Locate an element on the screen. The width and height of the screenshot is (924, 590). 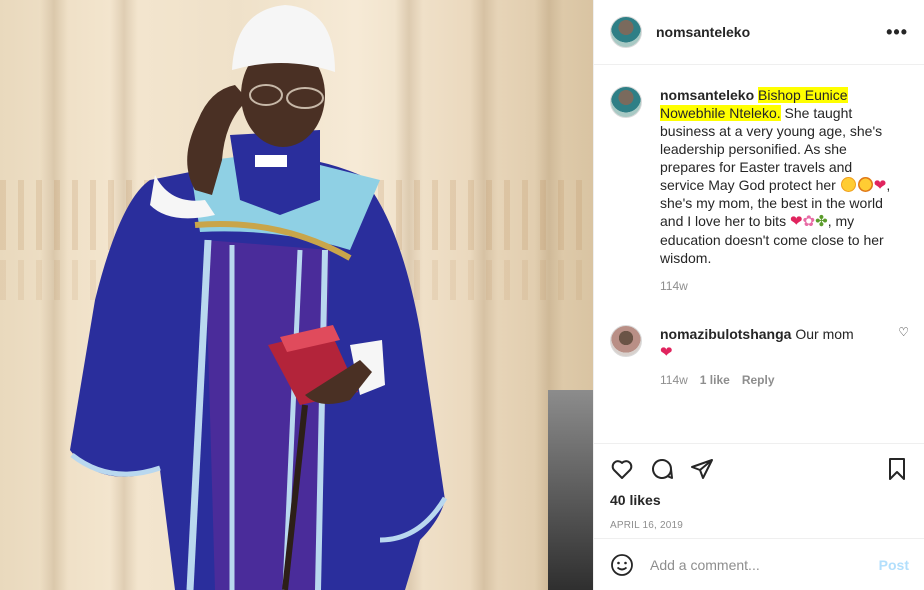
author-username: nomsanteleko is located at coordinates (771, 32).